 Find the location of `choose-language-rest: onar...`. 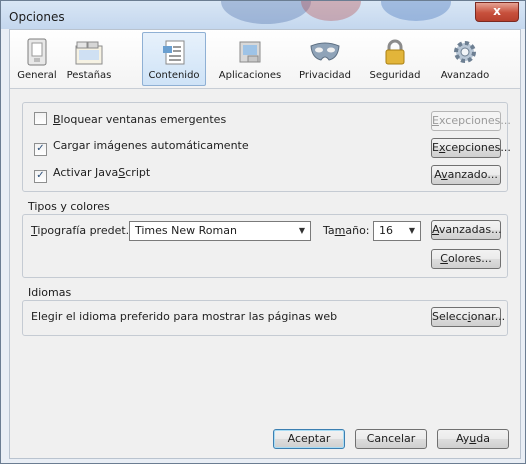

choose-language-rest: onar... is located at coordinates (488, 316).